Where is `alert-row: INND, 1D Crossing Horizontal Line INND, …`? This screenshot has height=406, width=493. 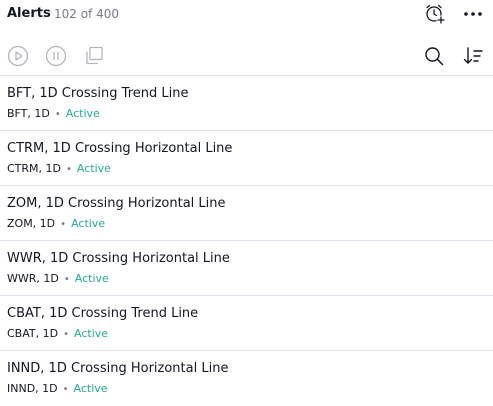 alert-row: INND, 1D Crossing Horizontal Line INND, … is located at coordinates (246, 378).